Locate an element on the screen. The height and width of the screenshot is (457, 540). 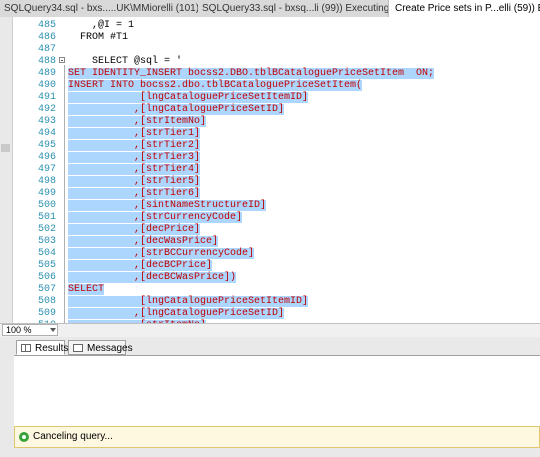
messages-icon is located at coordinates (78, 348).